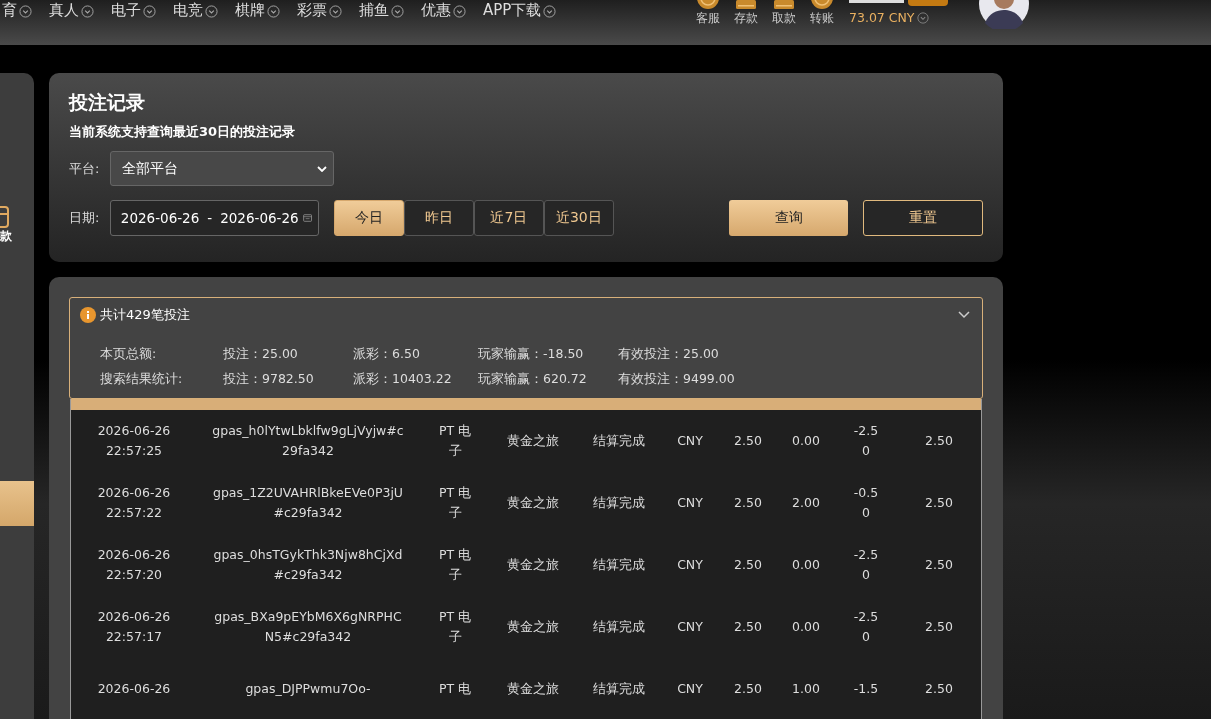 The height and width of the screenshot is (719, 1211). Describe the element at coordinates (531, 354) in the screenshot. I see `summary-value: 玩家输赢：-18.50` at that location.